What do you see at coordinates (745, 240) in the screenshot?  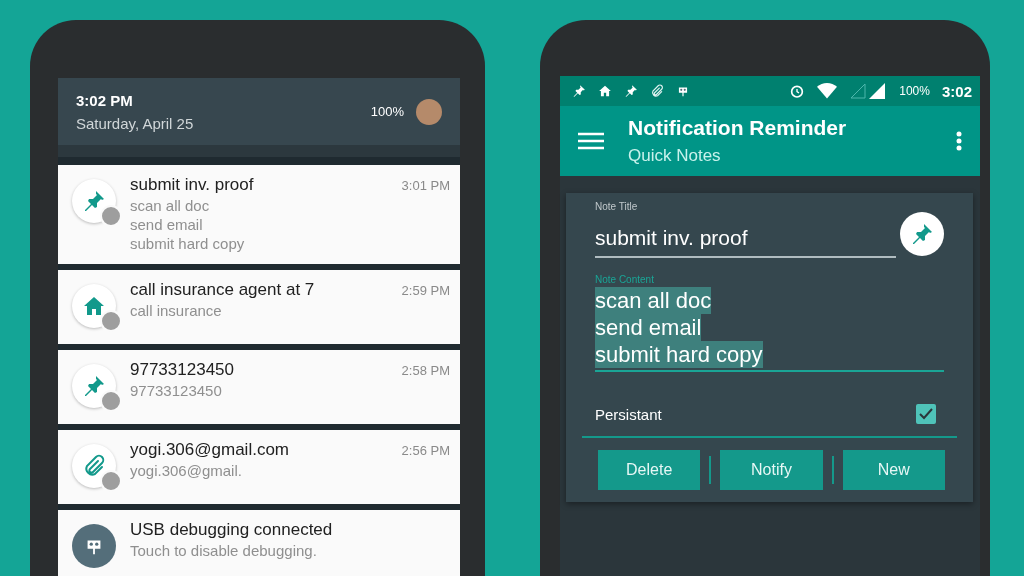 I see `title-input-field: submit inv. proof` at bounding box center [745, 240].